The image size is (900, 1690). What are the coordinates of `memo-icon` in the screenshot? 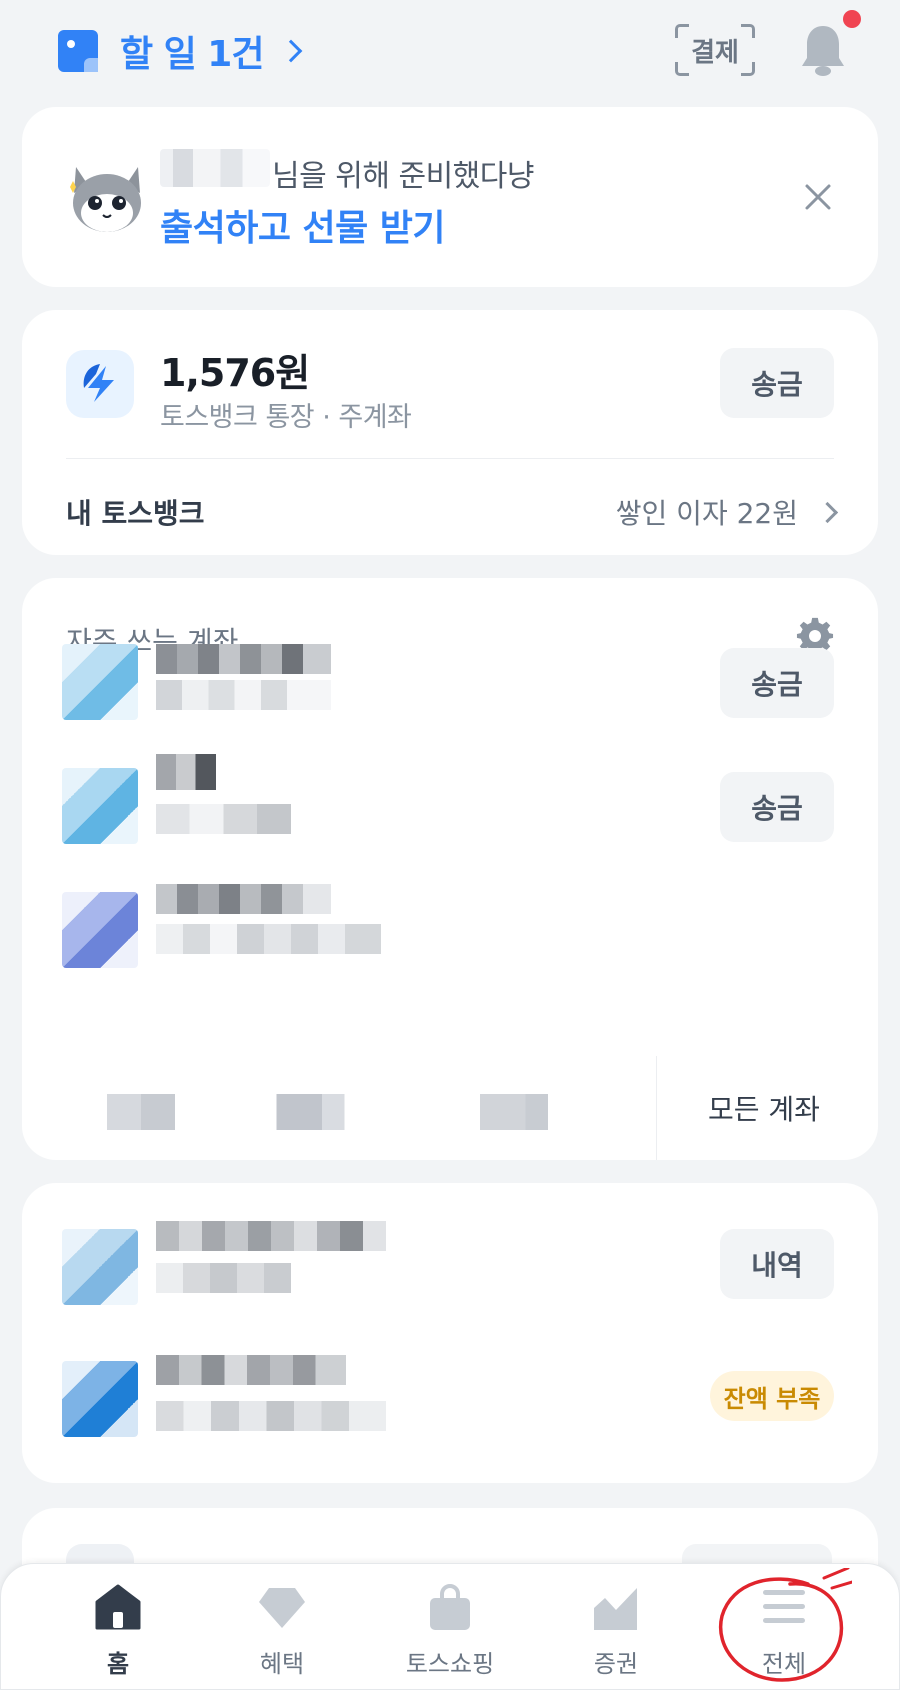 It's located at (78, 51).